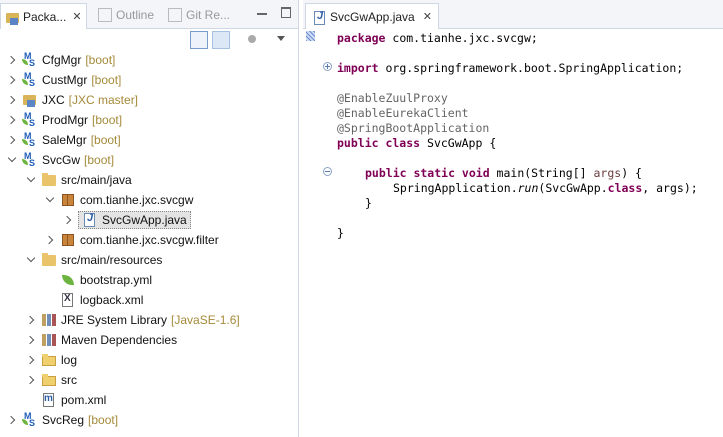 This screenshot has height=437, width=723. I want to click on package-explorer-icon, so click(12, 17).